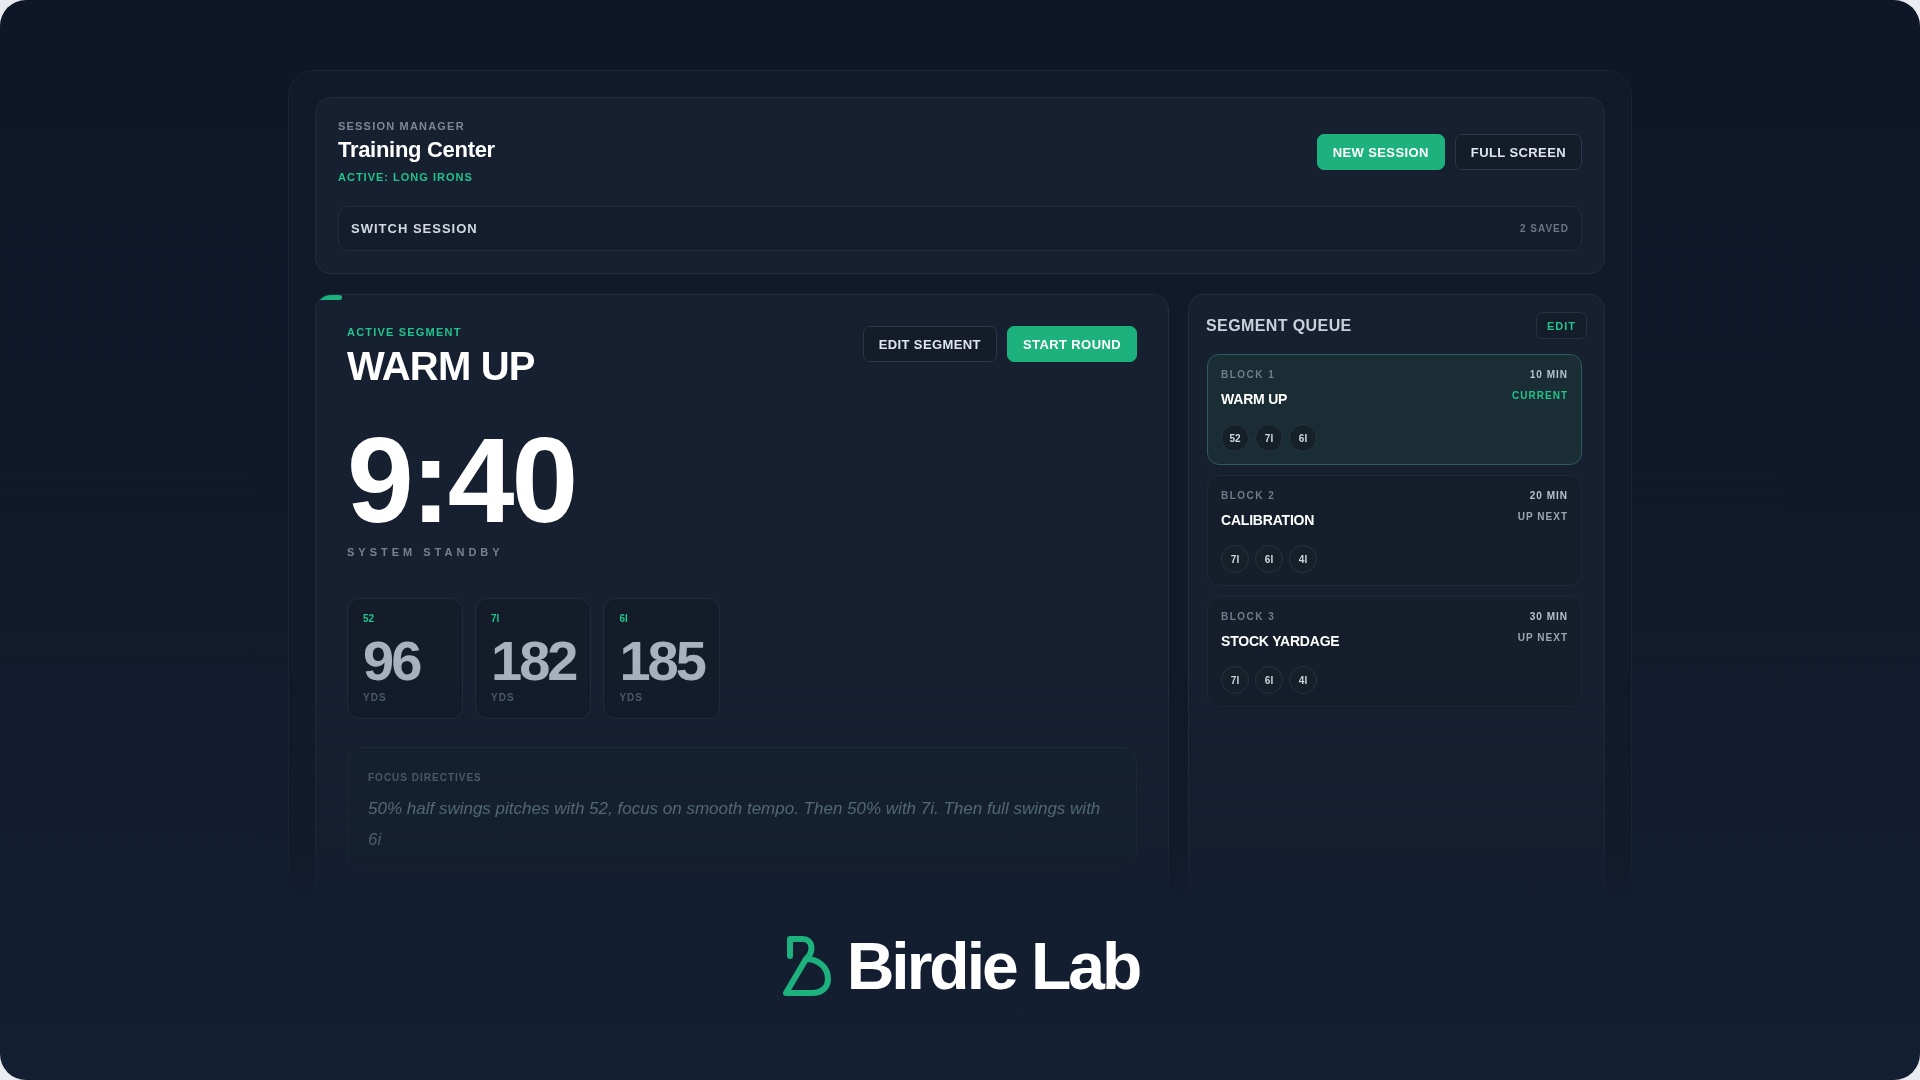 The image size is (1920, 1080). I want to click on queue-title: SEGMENT QUEUE, so click(1279, 325).